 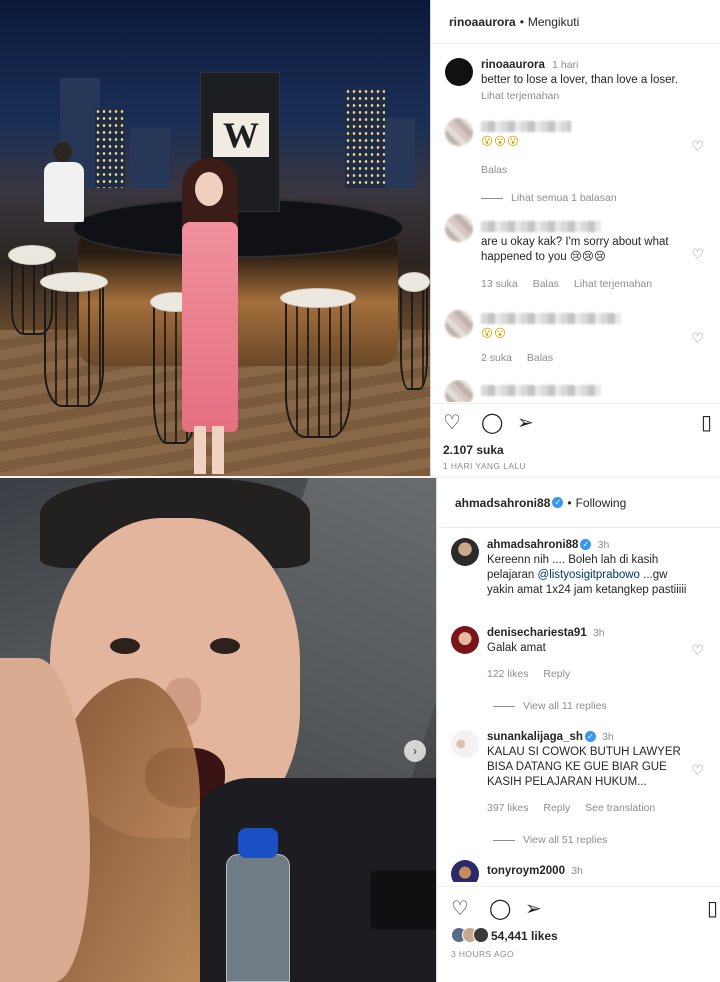 I want to click on woman-pink-dress, so click(x=210, y=318).